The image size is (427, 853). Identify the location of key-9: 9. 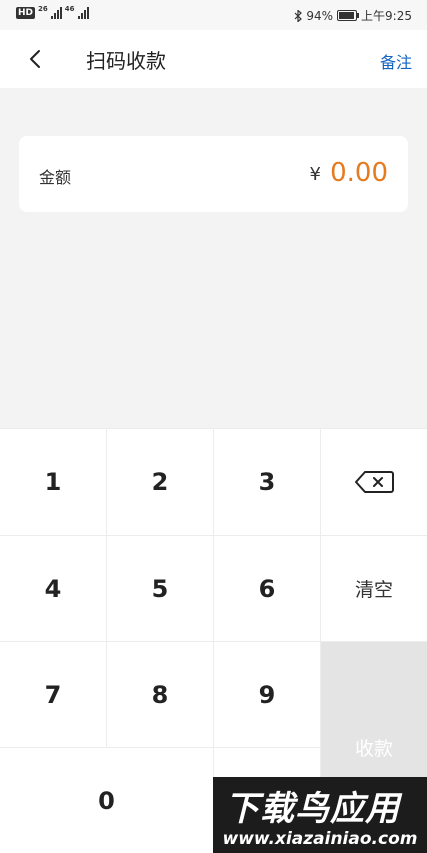
(267, 694).